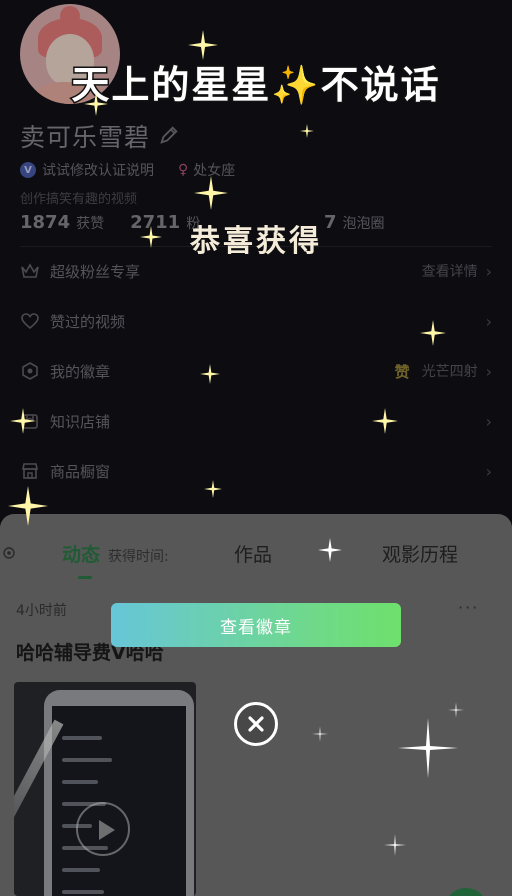 This screenshot has height=896, width=512. Describe the element at coordinates (256, 471) in the screenshot. I see `menu-item-shop-window: 商品橱窗 ›` at that location.